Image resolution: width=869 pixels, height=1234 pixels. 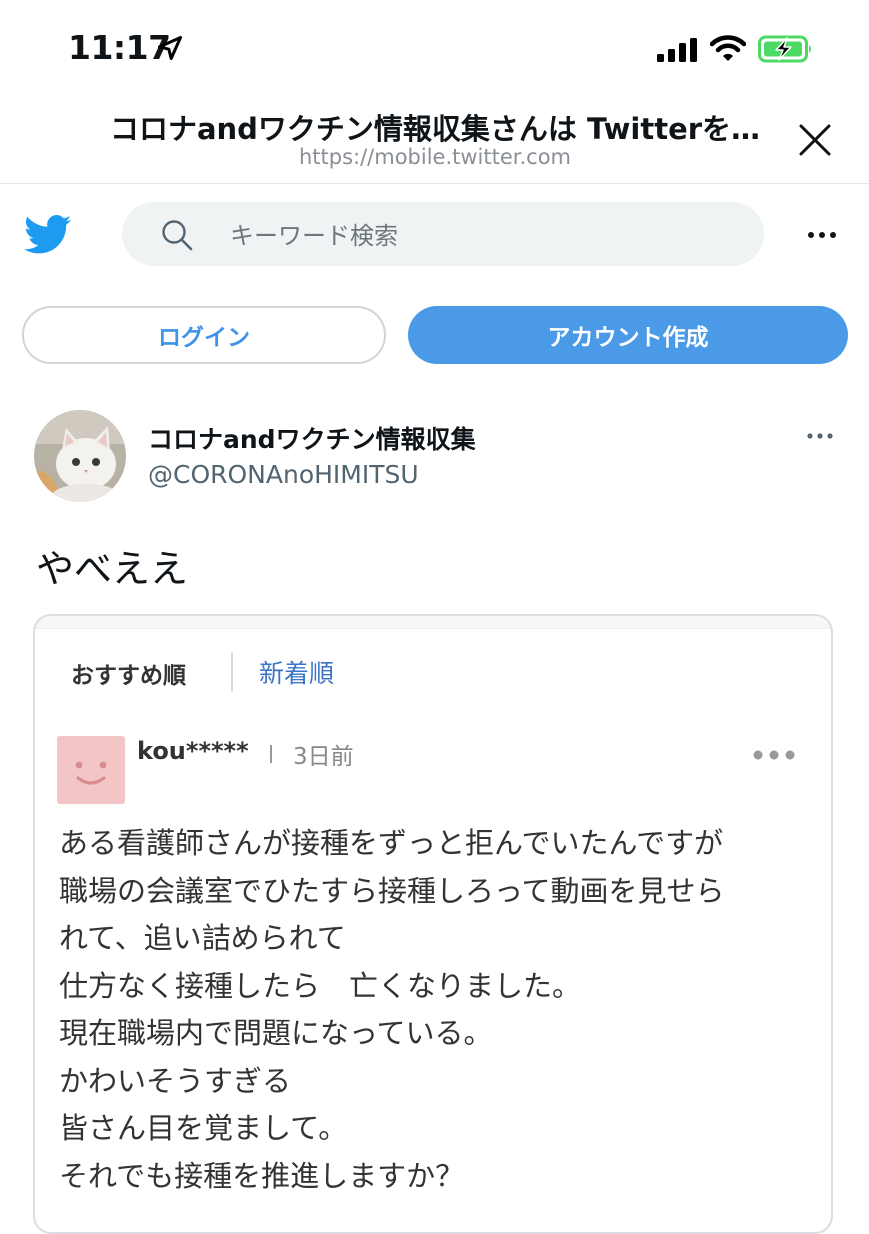 What do you see at coordinates (193, 751) in the screenshot?
I see `comment-username: kou*****` at bounding box center [193, 751].